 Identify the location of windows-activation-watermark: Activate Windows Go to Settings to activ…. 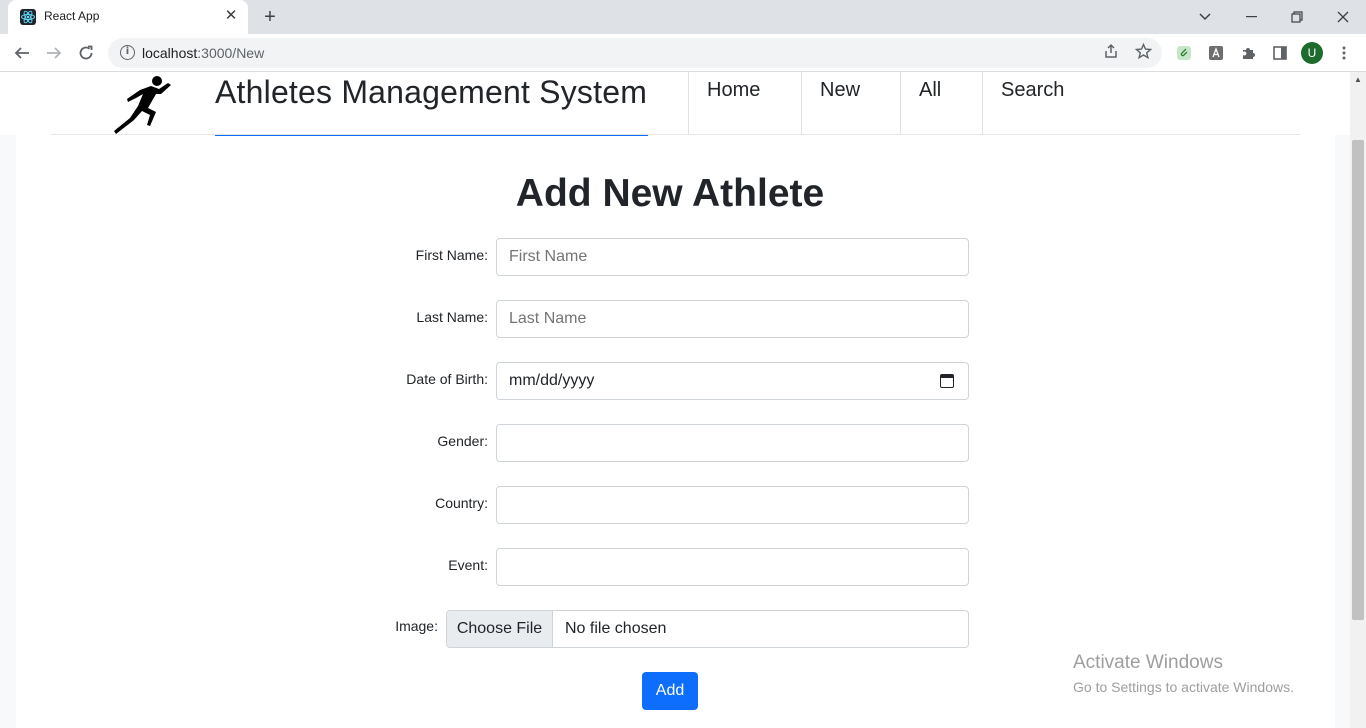
(1183, 673).